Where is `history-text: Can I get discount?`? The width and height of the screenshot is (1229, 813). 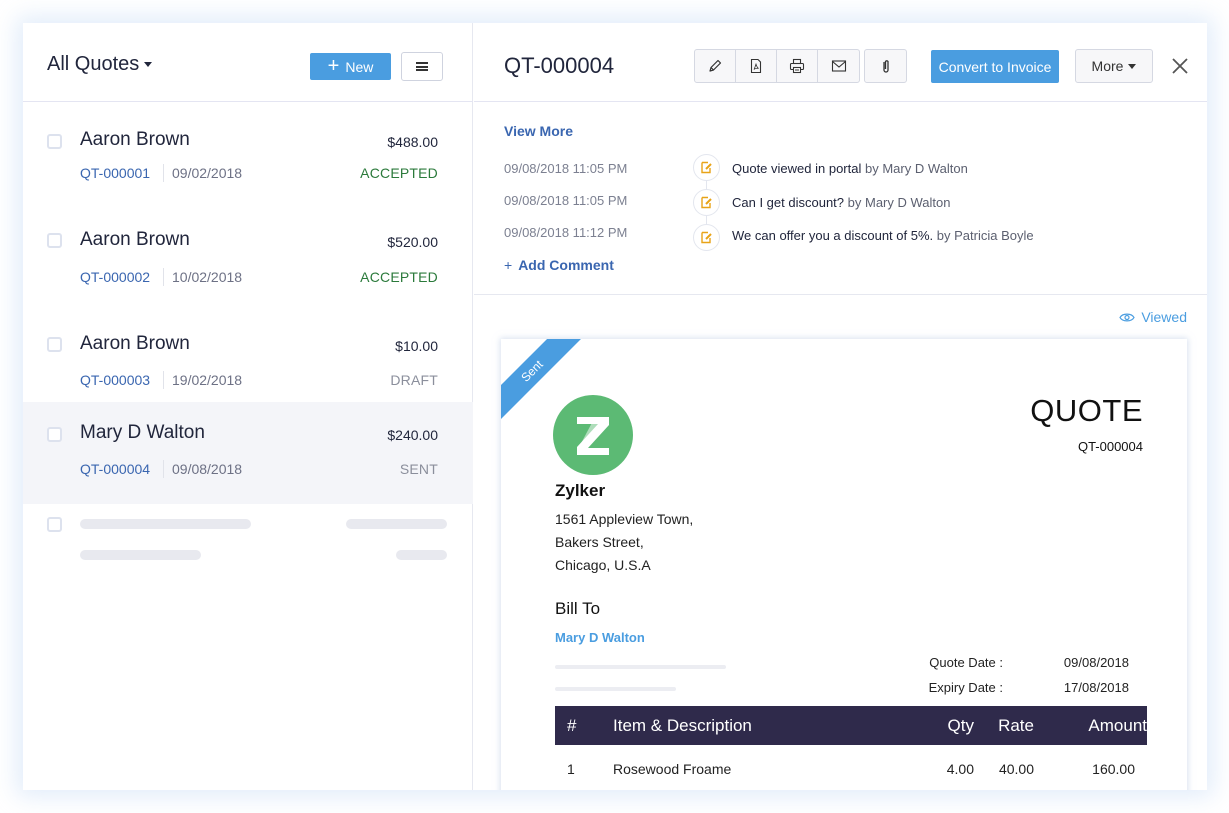
history-text: Can I get discount? is located at coordinates (788, 202).